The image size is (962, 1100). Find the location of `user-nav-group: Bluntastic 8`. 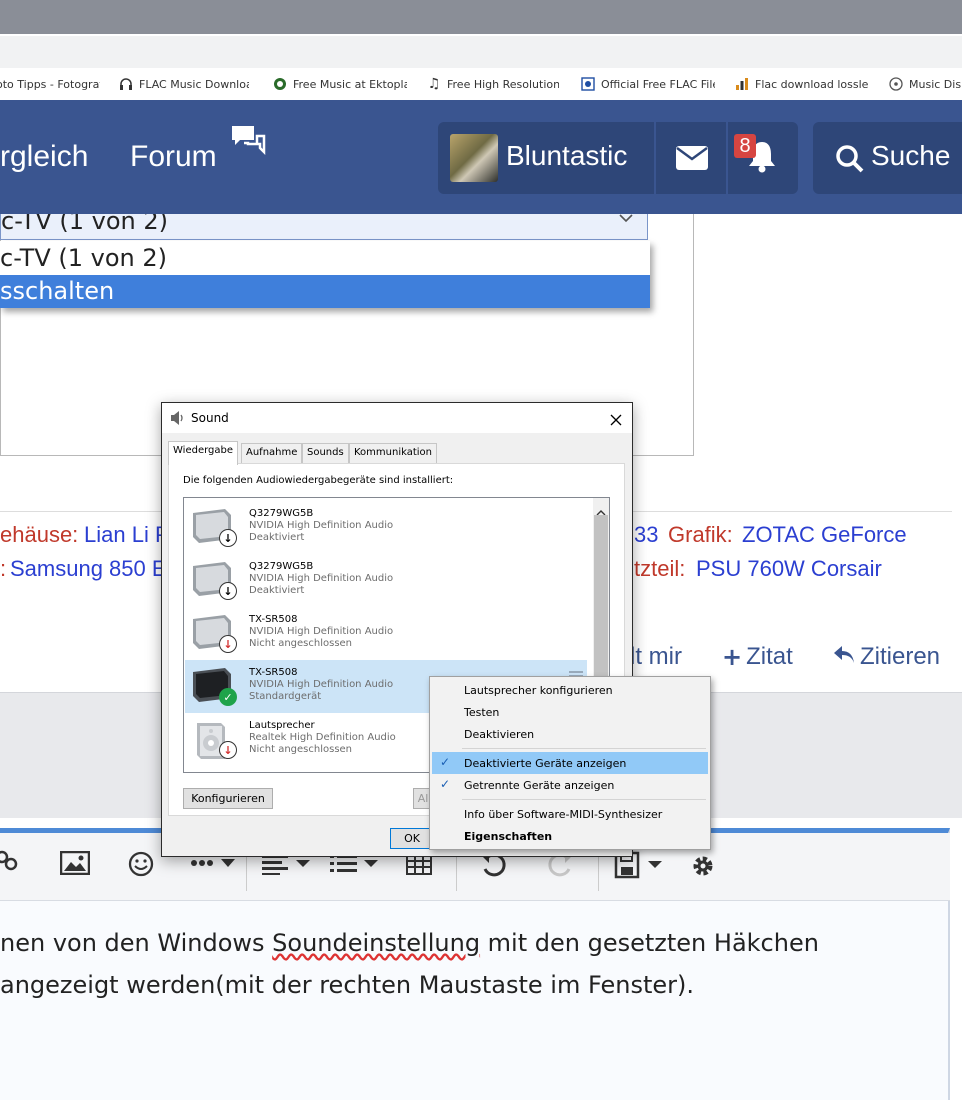

user-nav-group: Bluntastic 8 is located at coordinates (618, 158).